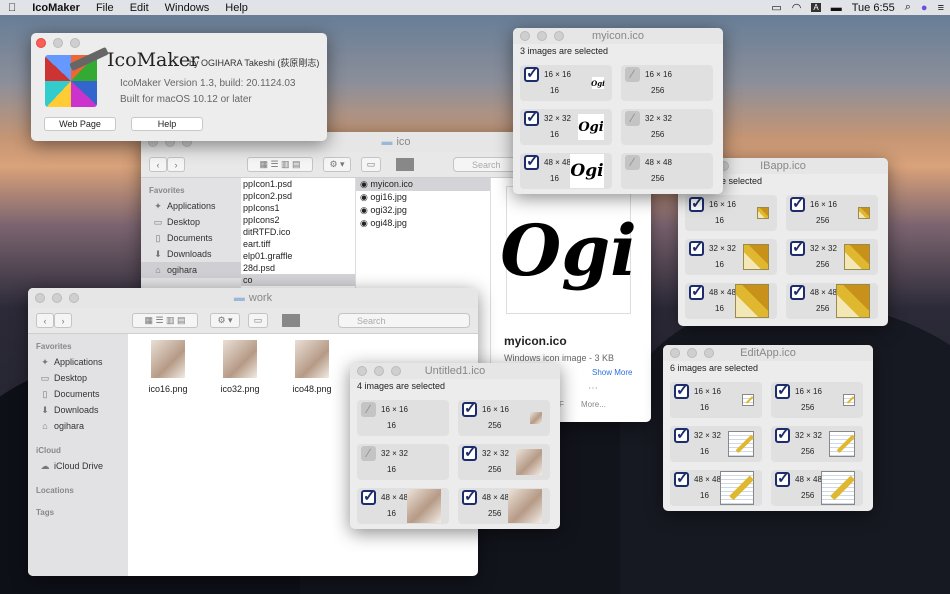 This screenshot has width=950, height=594. What do you see at coordinates (667, 171) in the screenshot?
I see `icon-variant-tile: ∕ 48 × 48 256` at bounding box center [667, 171].